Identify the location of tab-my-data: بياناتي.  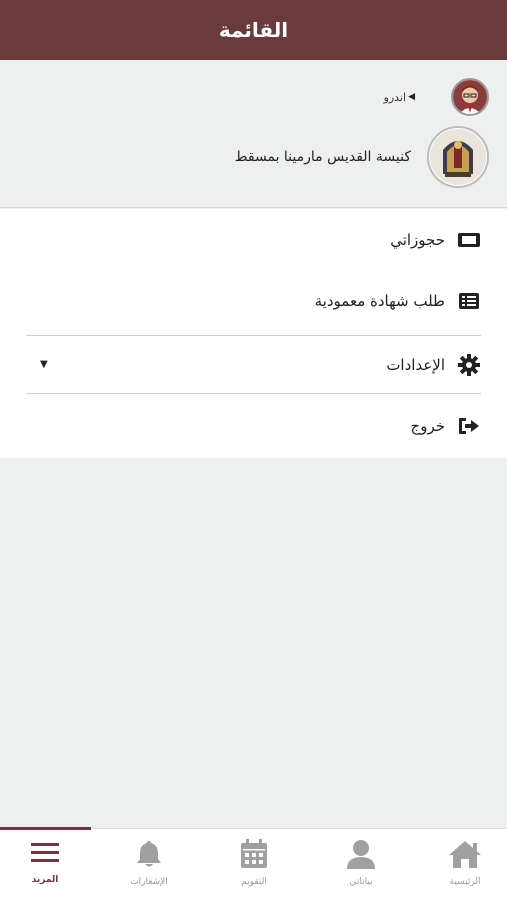
(361, 867).